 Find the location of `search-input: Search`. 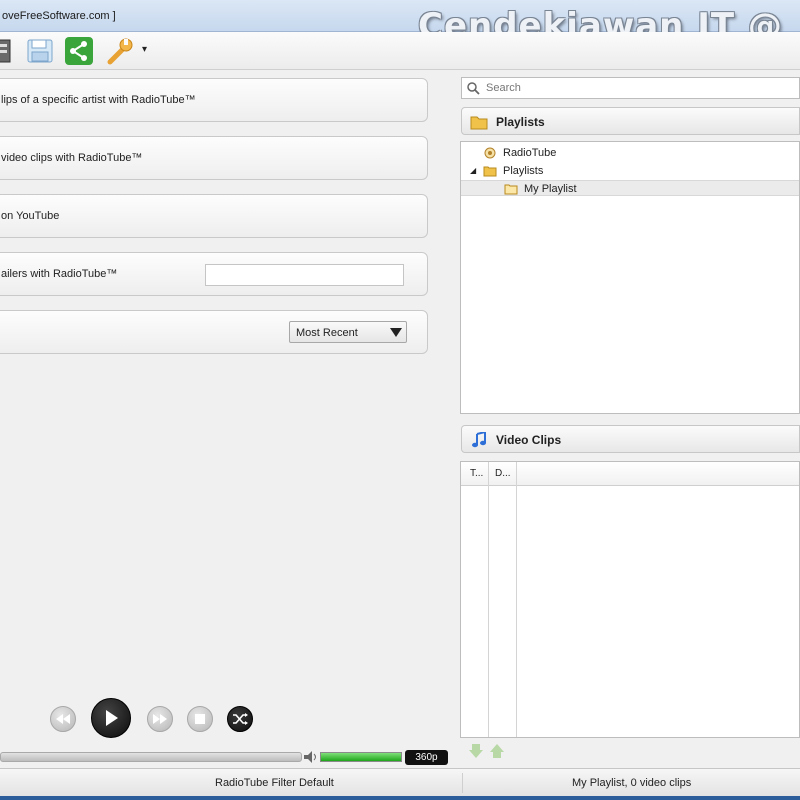

search-input: Search is located at coordinates (630, 88).